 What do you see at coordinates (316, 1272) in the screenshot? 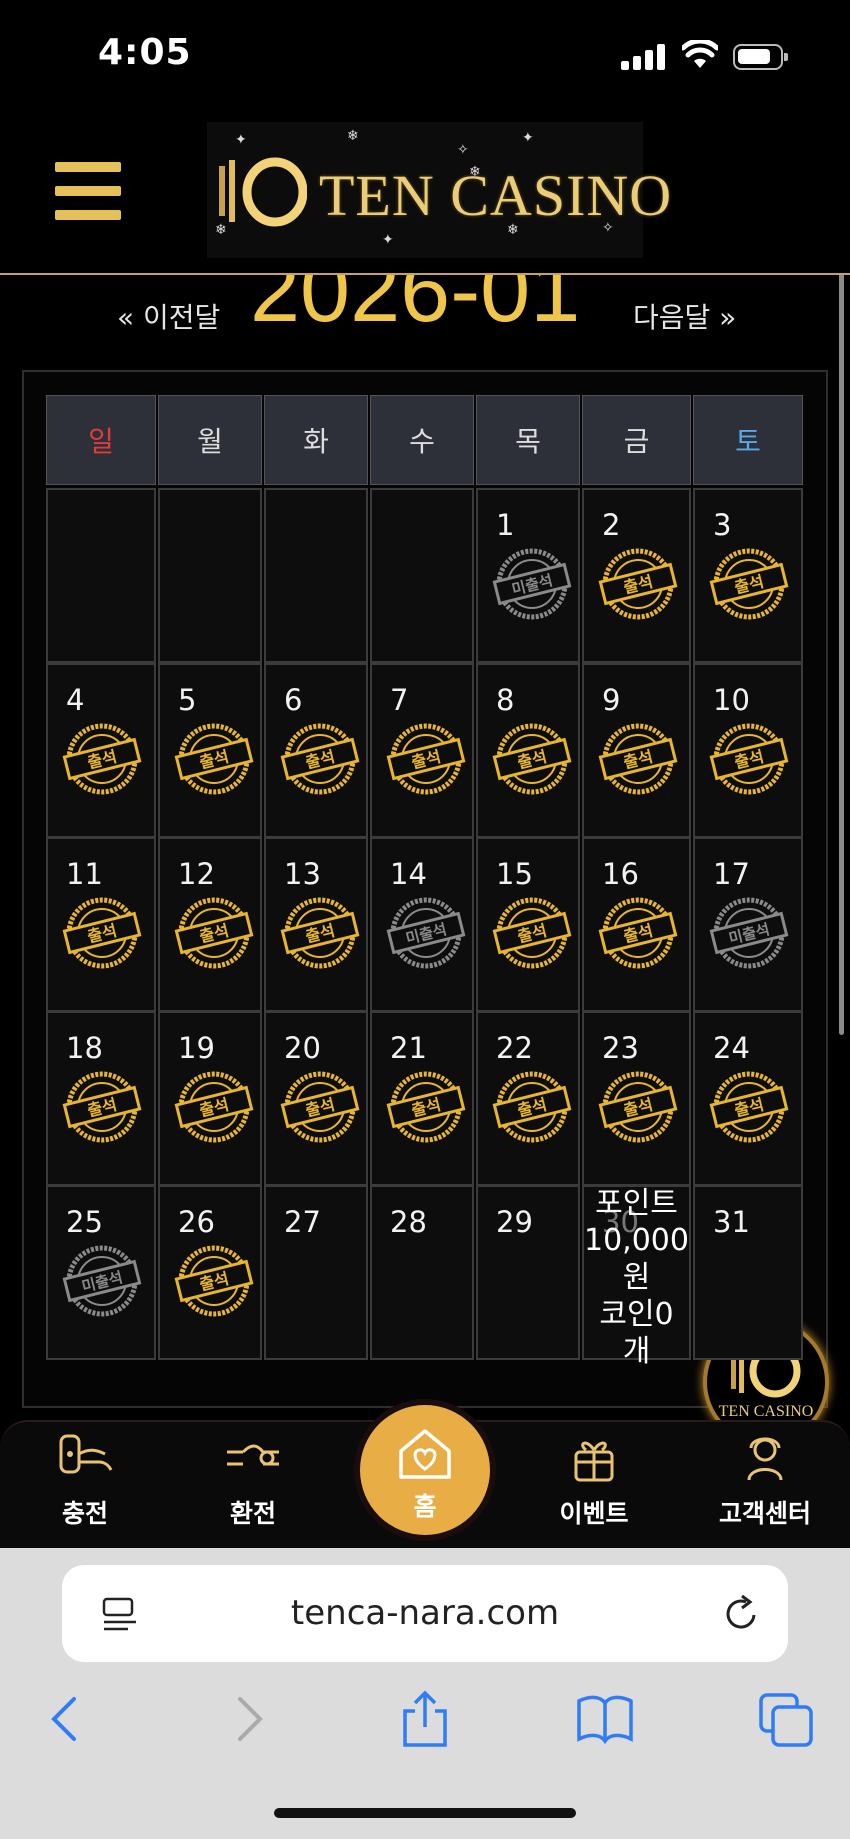
I see `calendar-day-cell: 27` at bounding box center [316, 1272].